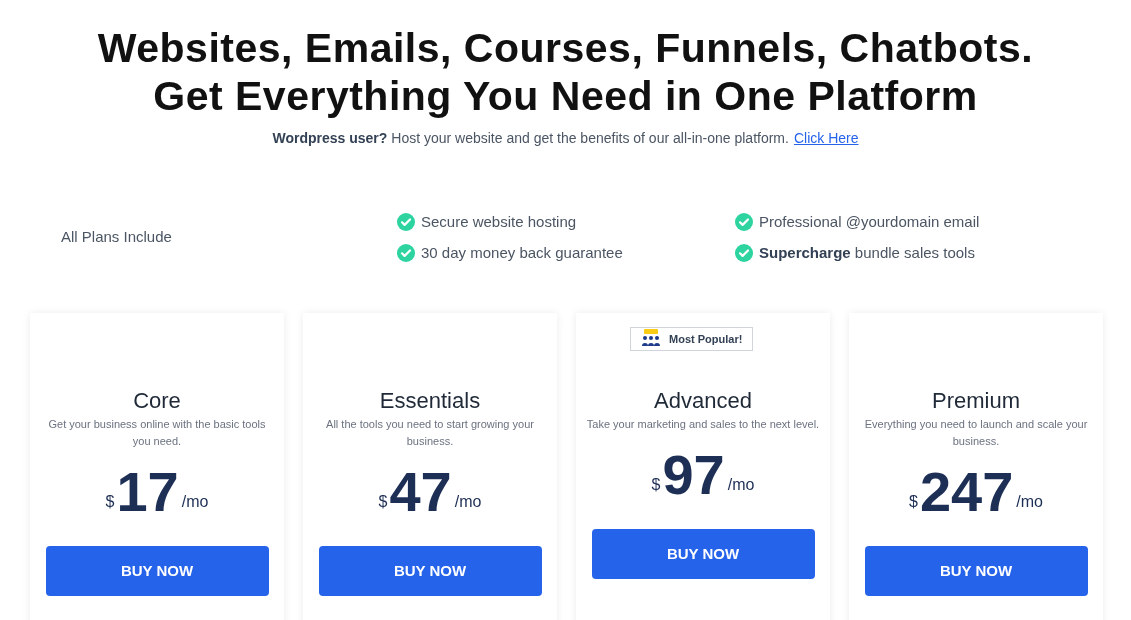  What do you see at coordinates (976, 433) in the screenshot?
I see `plan-description: Everything you need to launch and scale your business.` at bounding box center [976, 433].